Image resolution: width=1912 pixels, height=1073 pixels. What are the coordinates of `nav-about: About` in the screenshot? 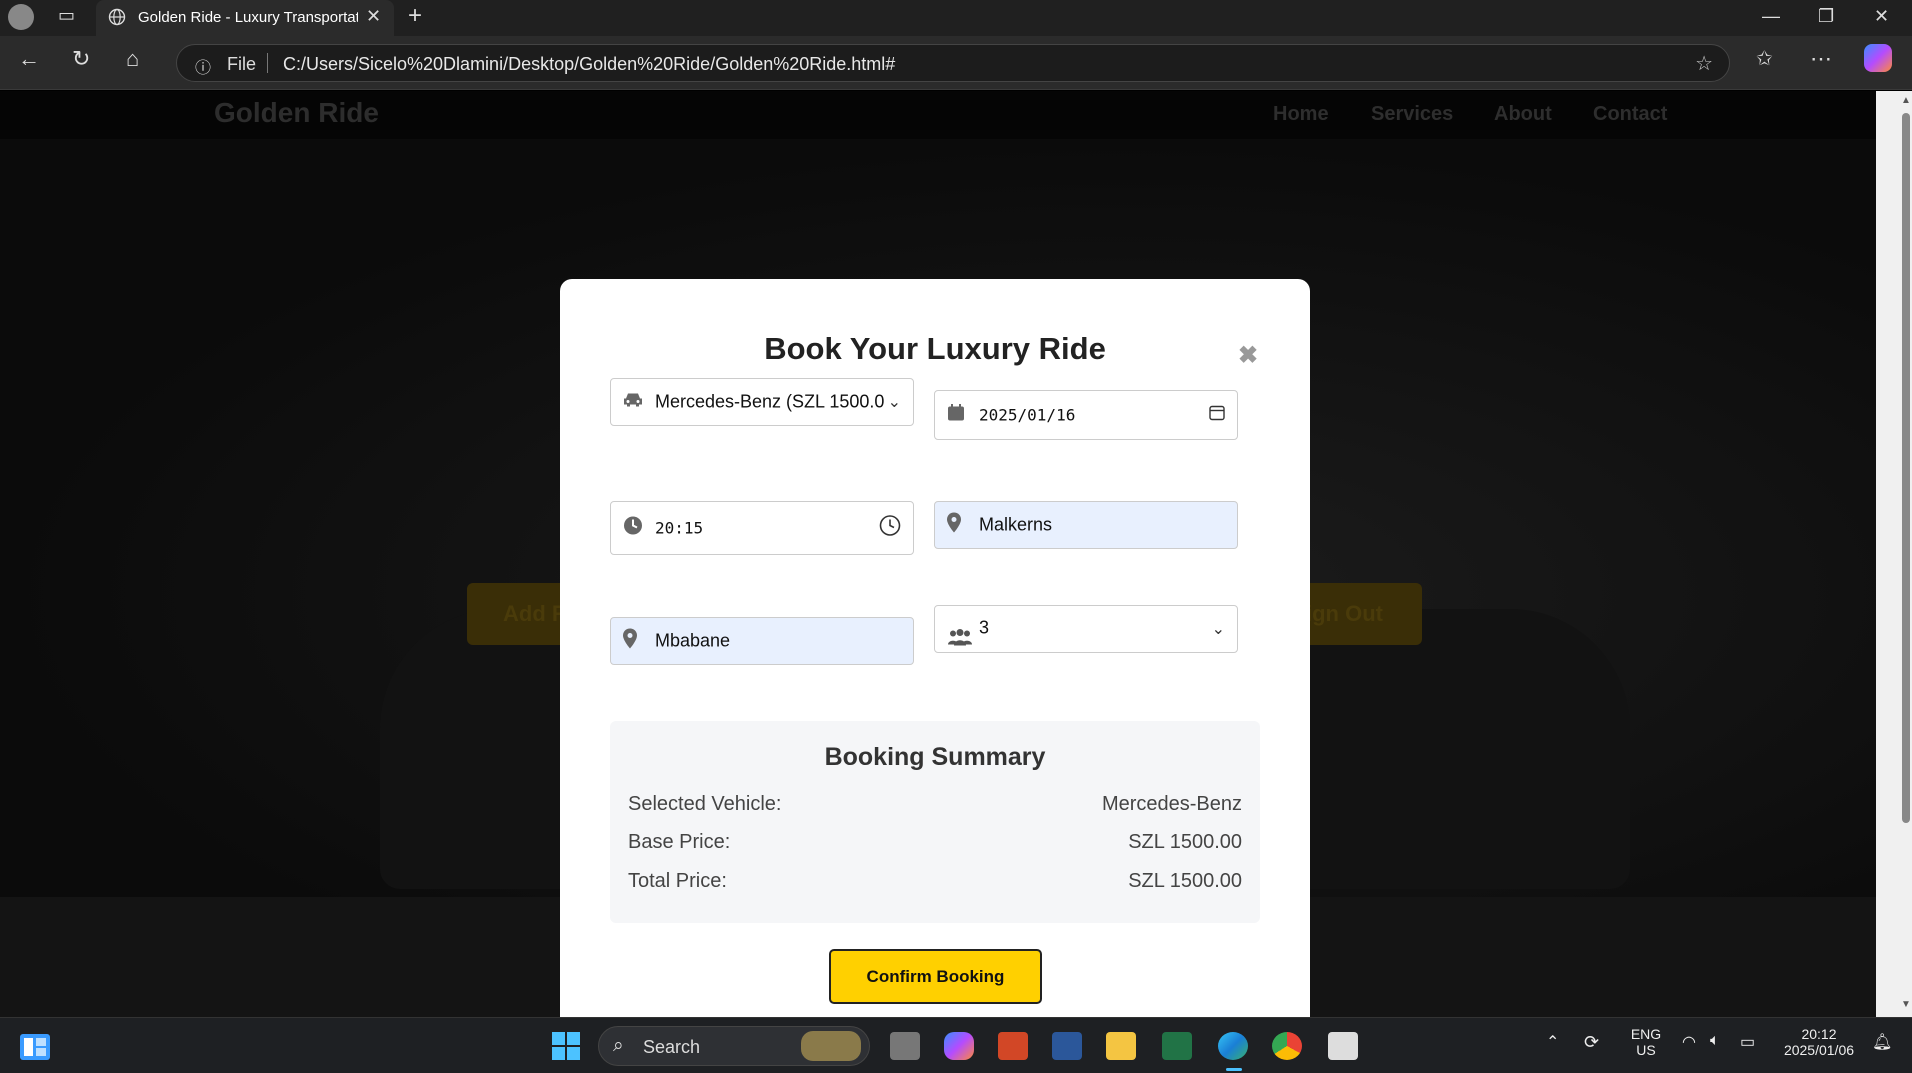 It's located at (1523, 114).